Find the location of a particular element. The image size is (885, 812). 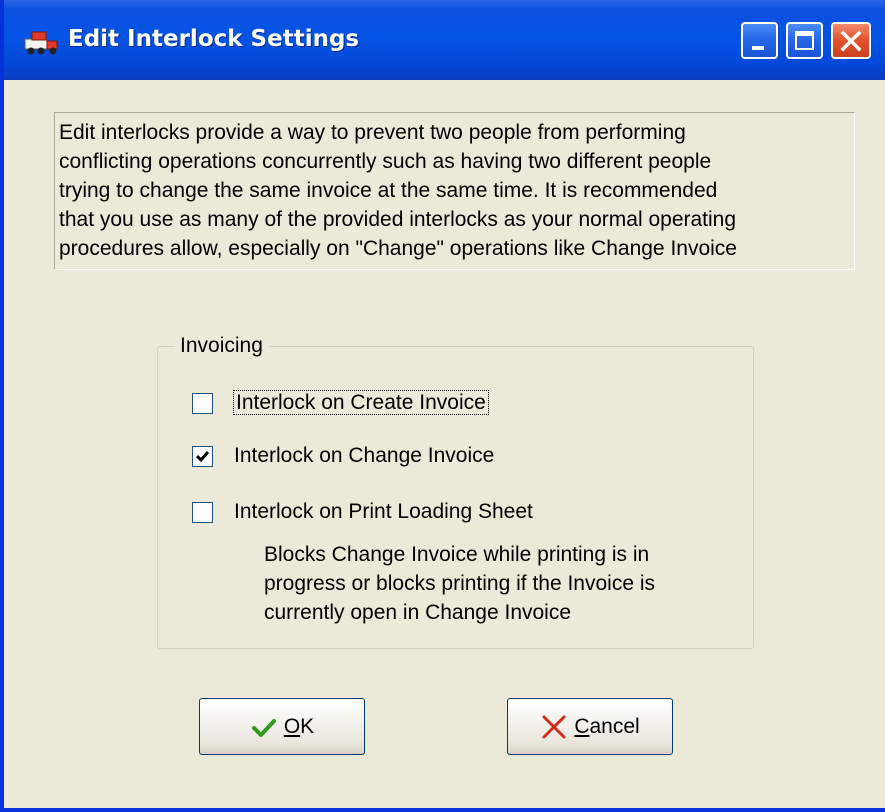

maximize-icon is located at coordinates (804, 40).